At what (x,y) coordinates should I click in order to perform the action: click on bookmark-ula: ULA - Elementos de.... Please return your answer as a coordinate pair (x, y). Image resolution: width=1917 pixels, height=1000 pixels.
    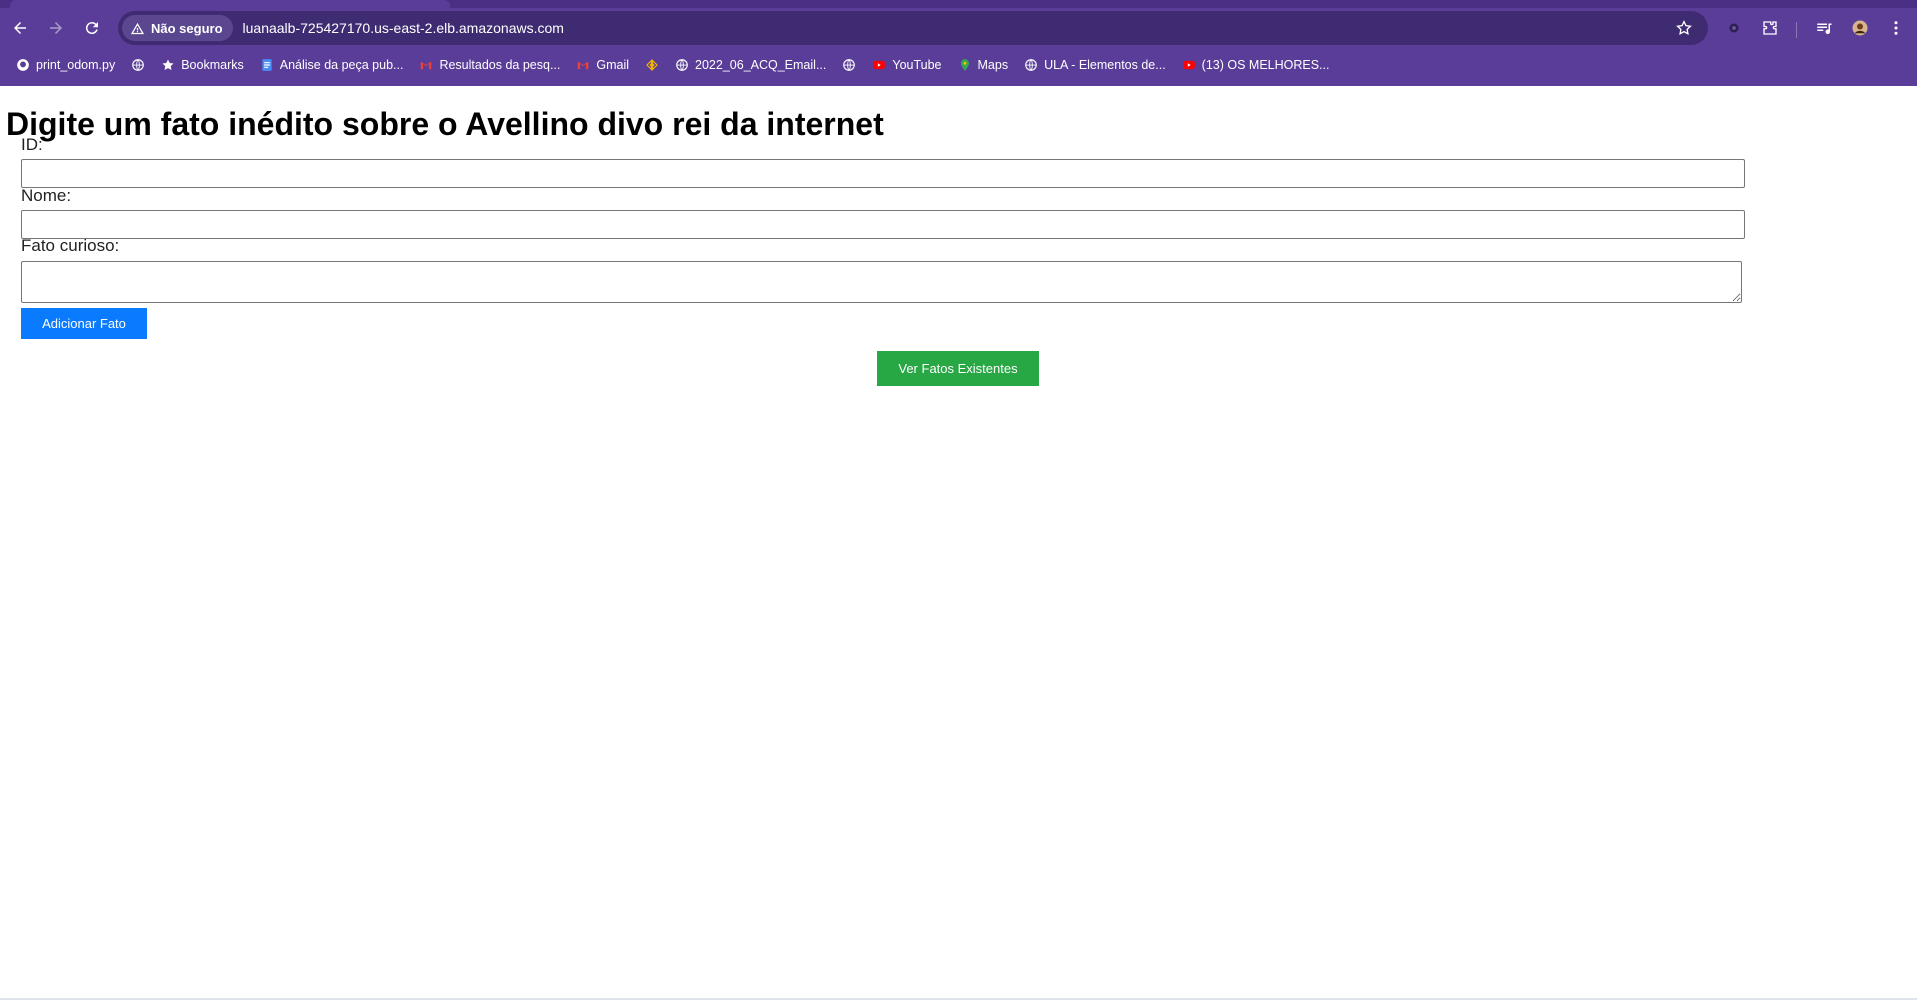
    Looking at the image, I should click on (1095, 65).